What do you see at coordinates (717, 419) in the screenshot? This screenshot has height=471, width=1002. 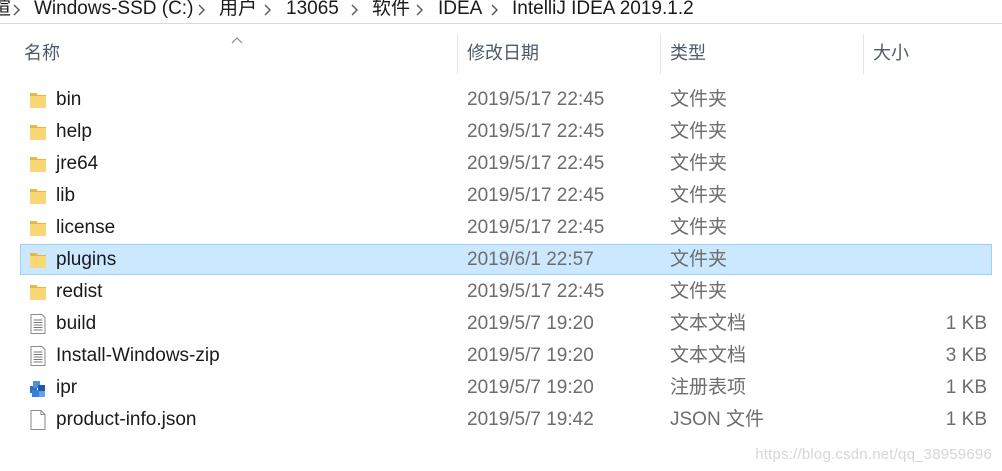 I see `file-type: JSON 文件` at bounding box center [717, 419].